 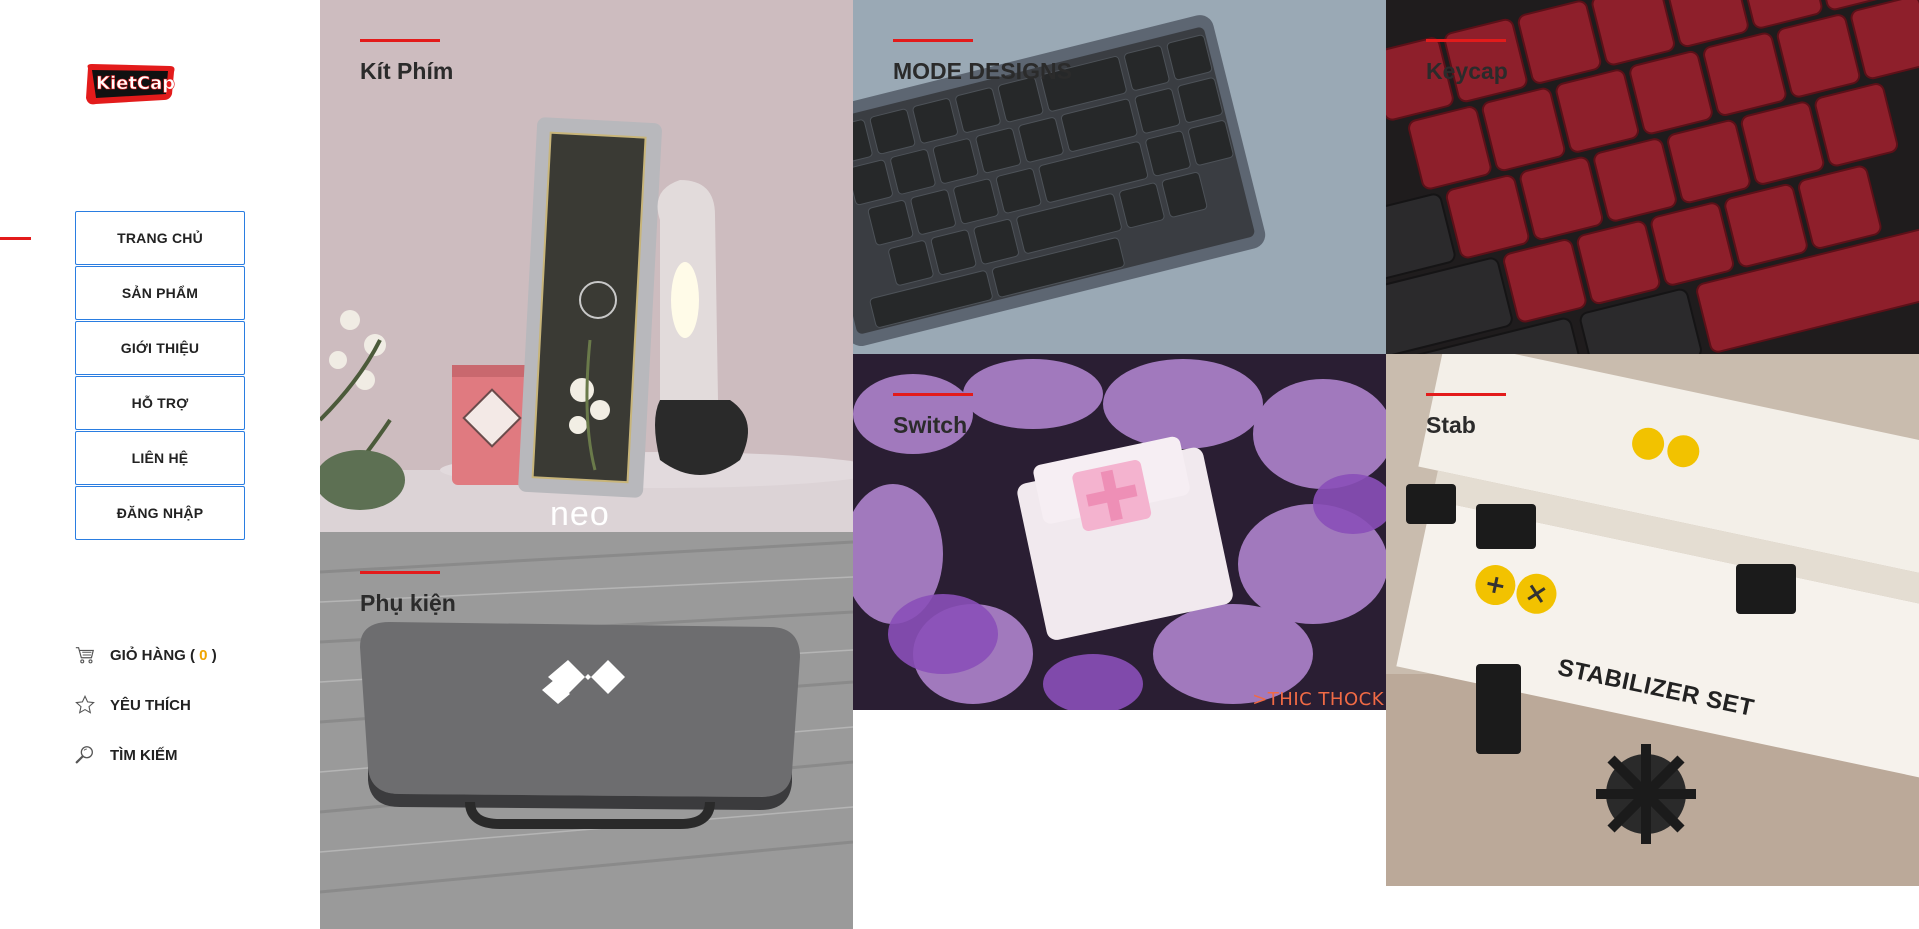 I want to click on kietcap-logo-icon: KietCap, so click(x=131, y=84).